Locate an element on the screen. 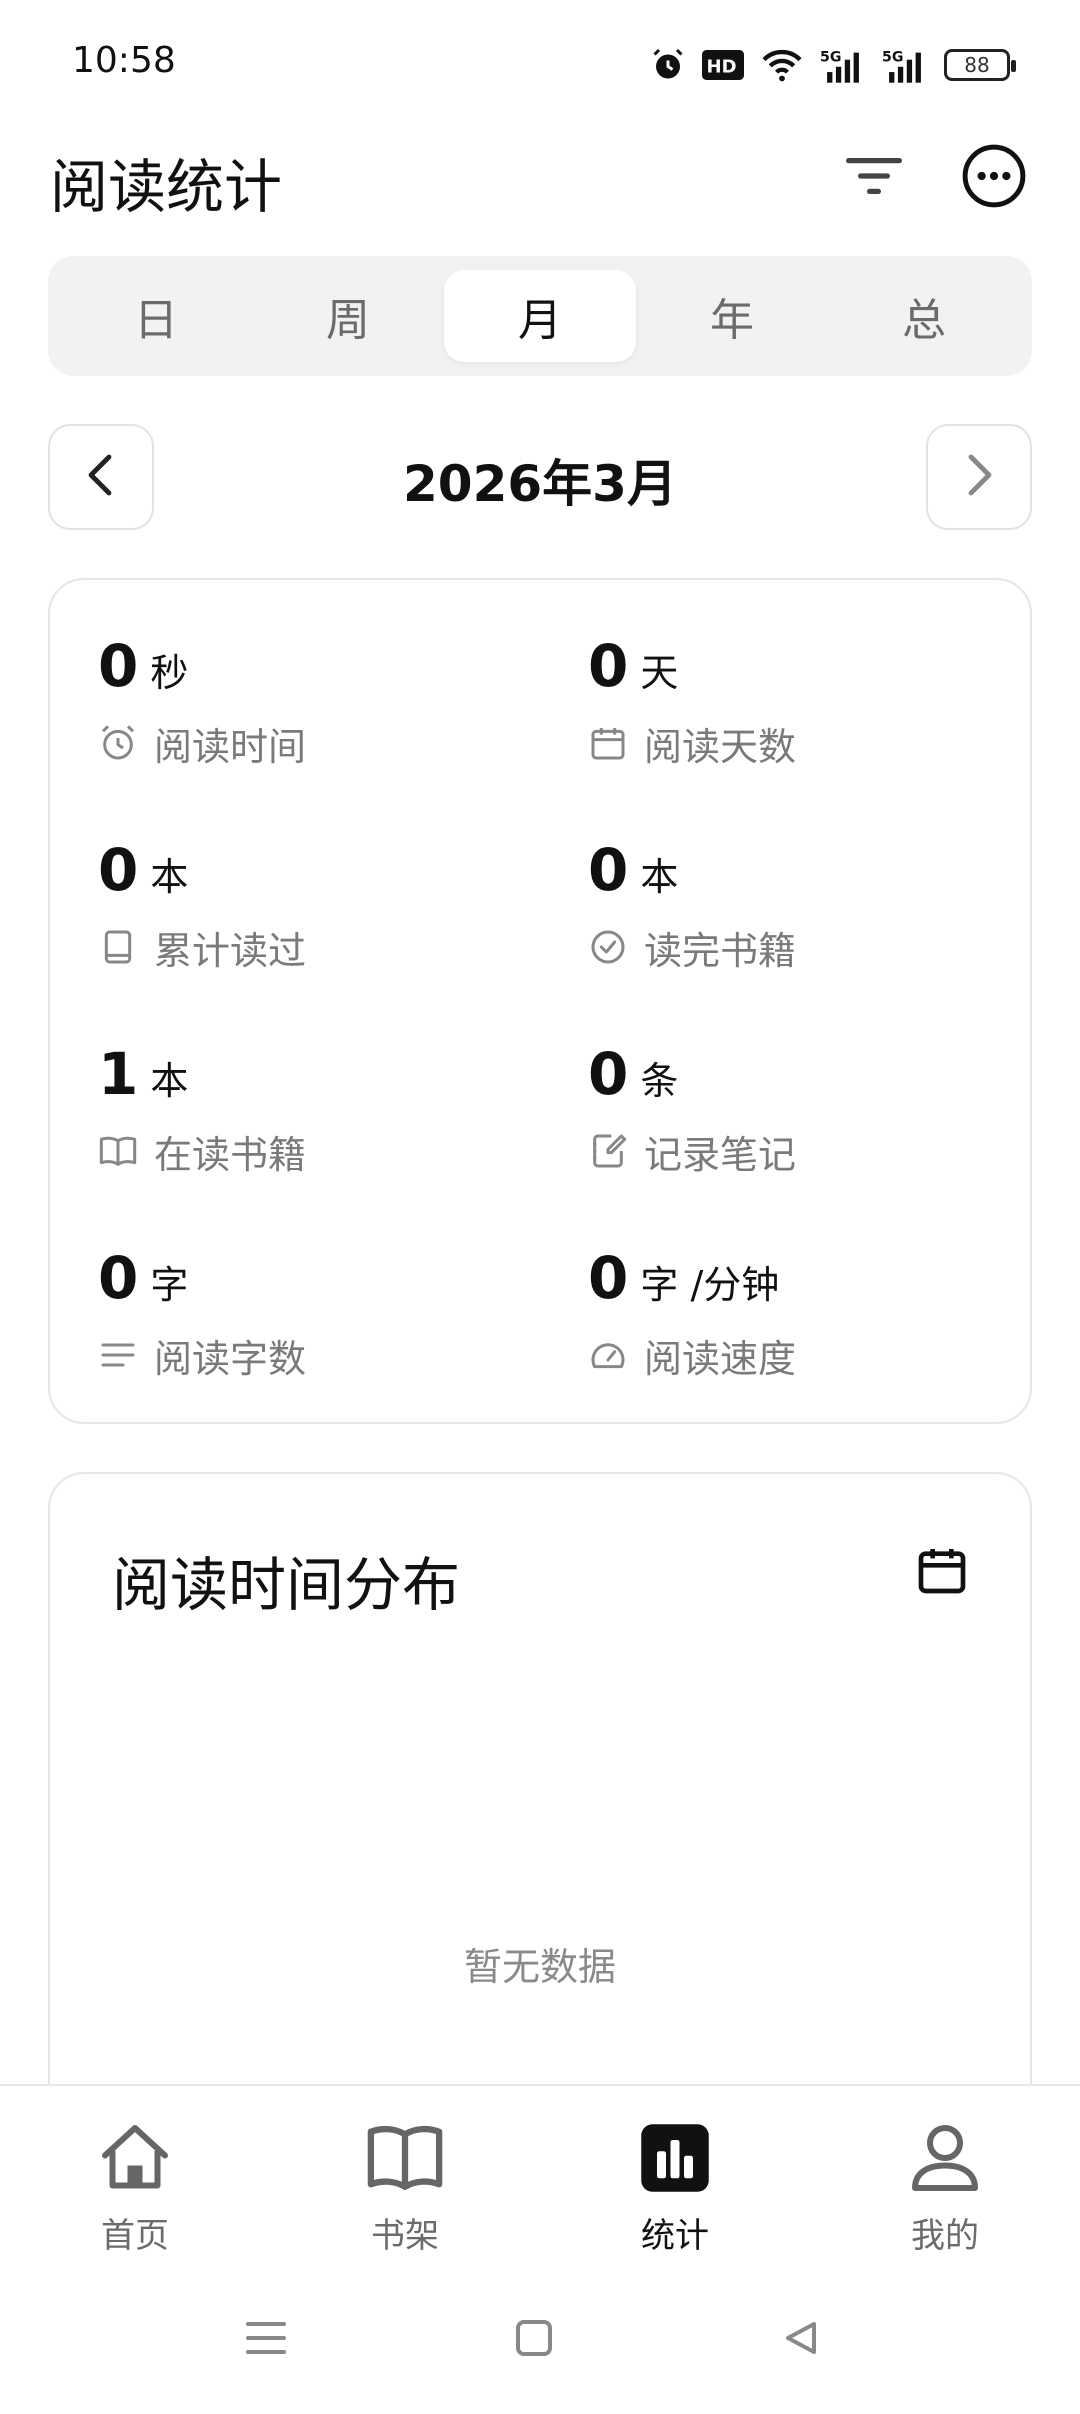 This screenshot has height=2414, width=1080. status-icons: HD 5G 5G 88 is located at coordinates (833, 65).